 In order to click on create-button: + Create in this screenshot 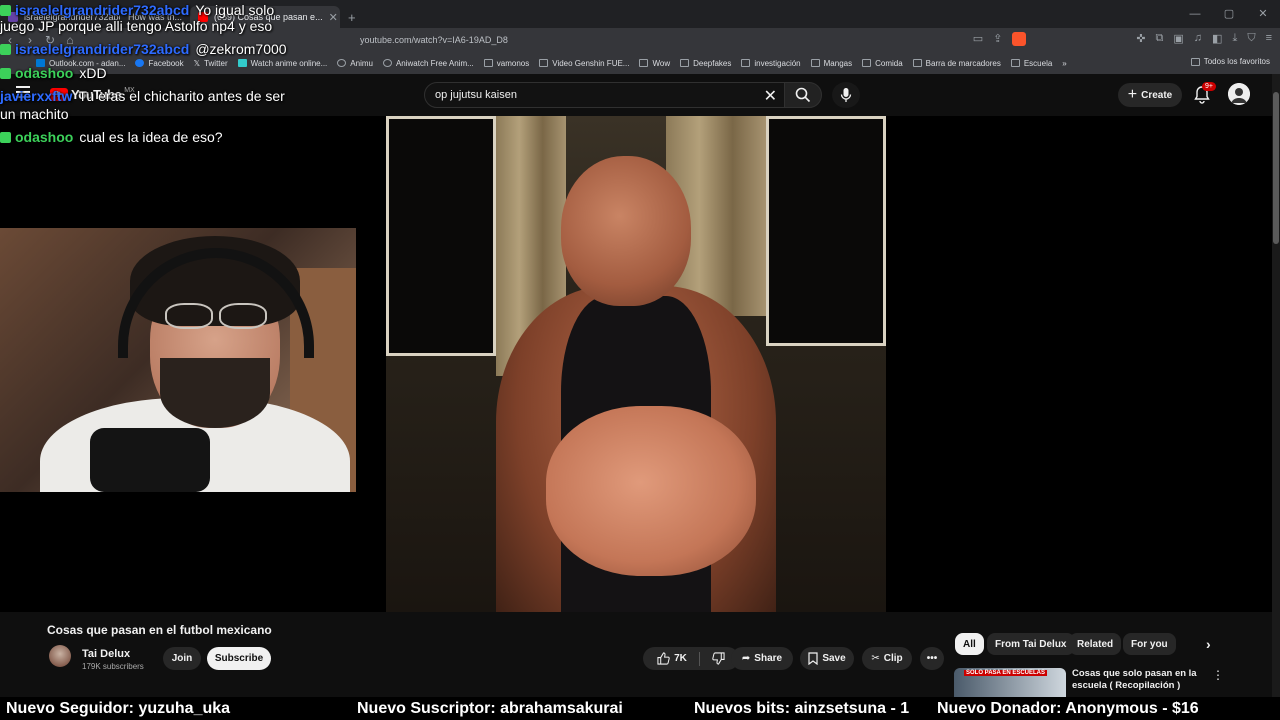, I will do `click(1150, 95)`.